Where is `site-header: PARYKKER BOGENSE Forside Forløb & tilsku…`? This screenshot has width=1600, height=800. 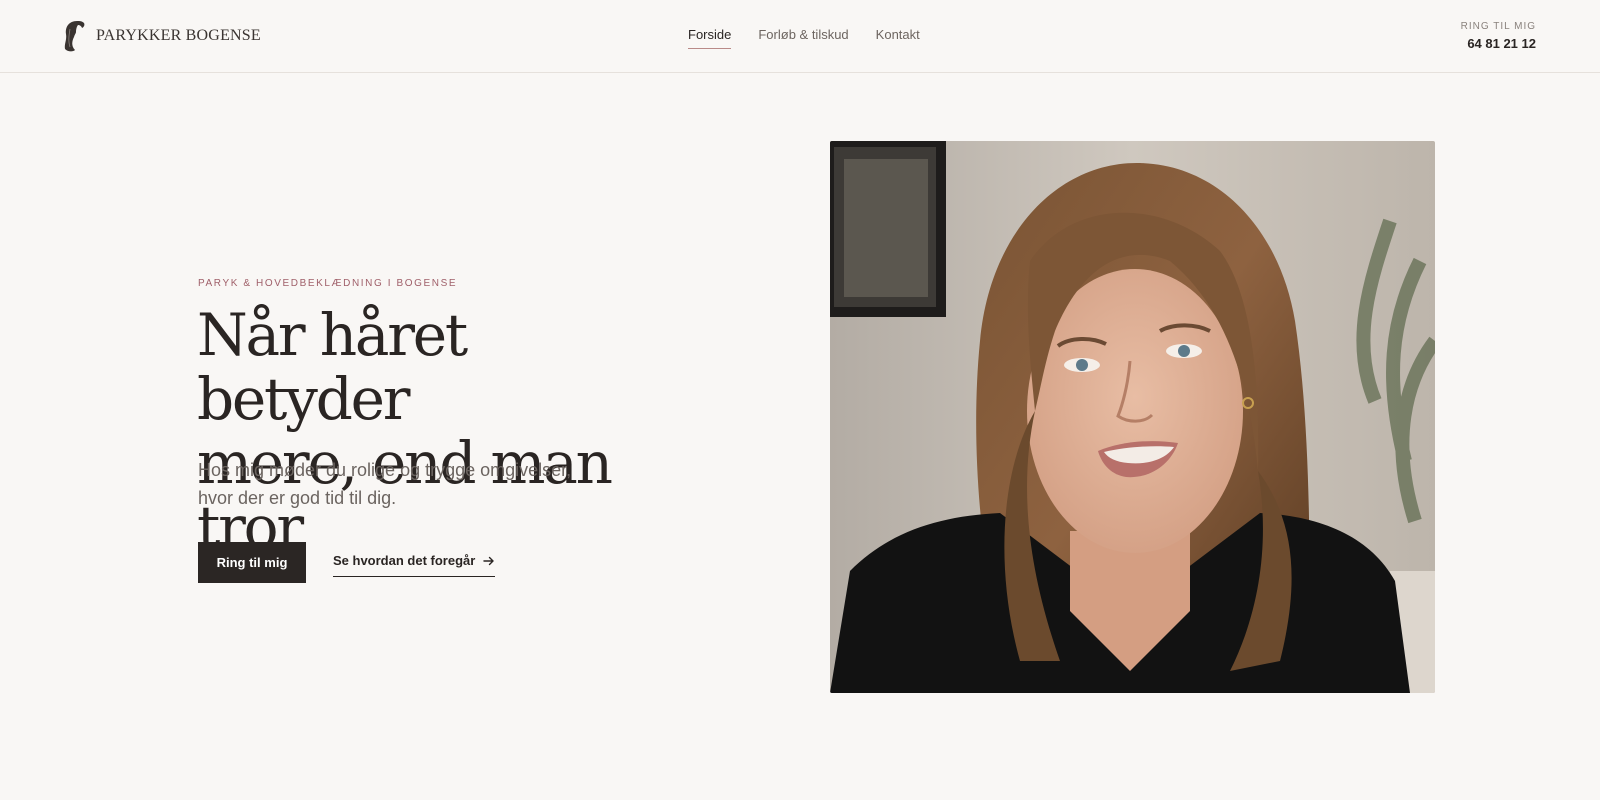
site-header: PARYKKER BOGENSE Forside Forløb & tilsku… is located at coordinates (800, 36).